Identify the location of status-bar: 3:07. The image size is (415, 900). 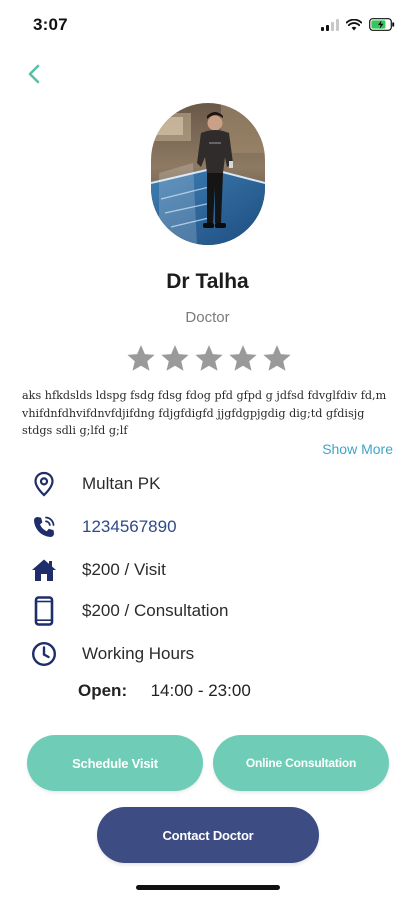
(207, 24).